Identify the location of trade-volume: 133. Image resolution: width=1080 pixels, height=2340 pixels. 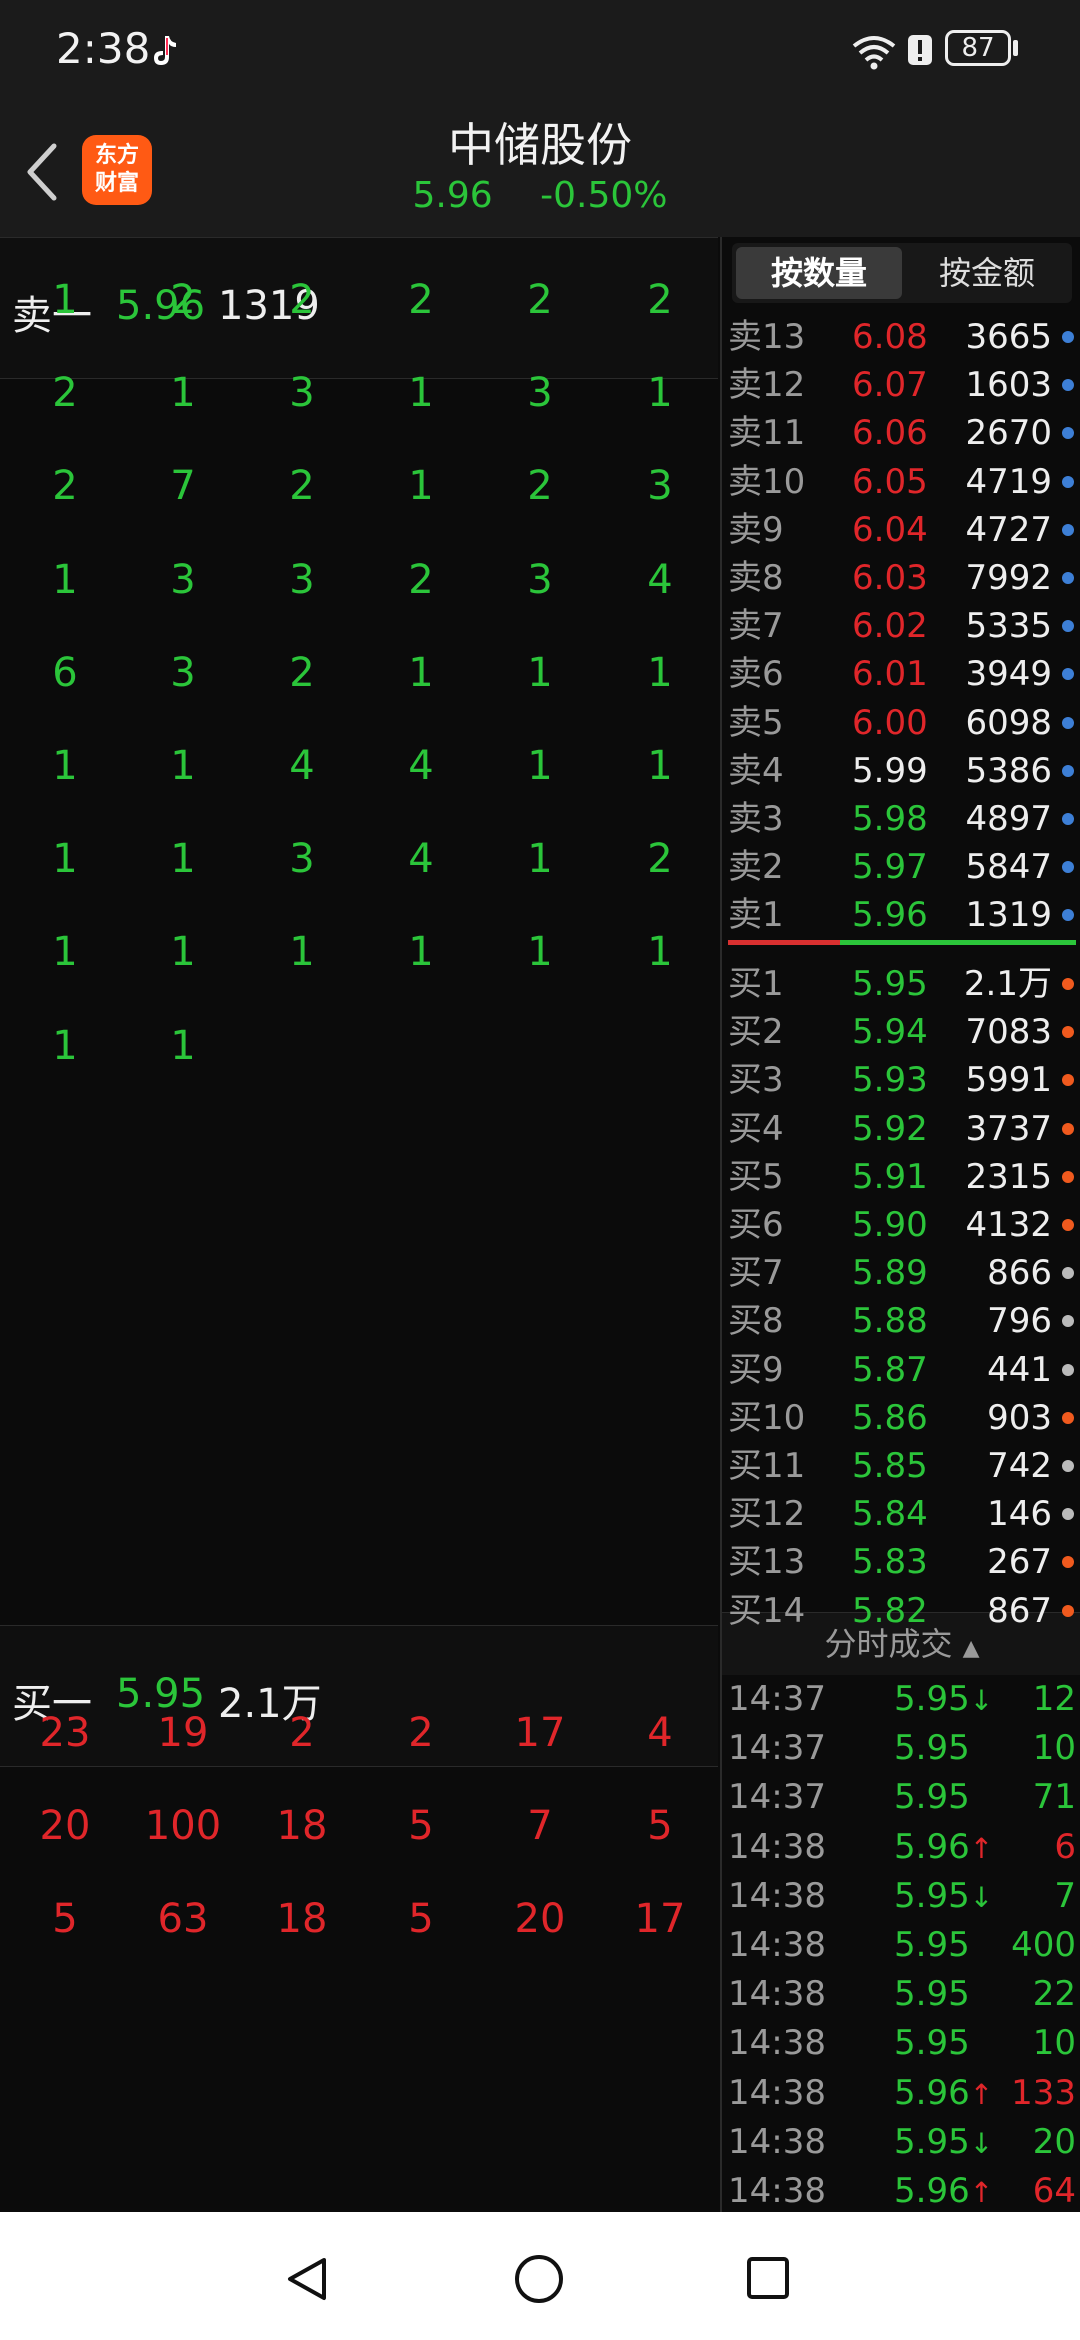
(1043, 2092).